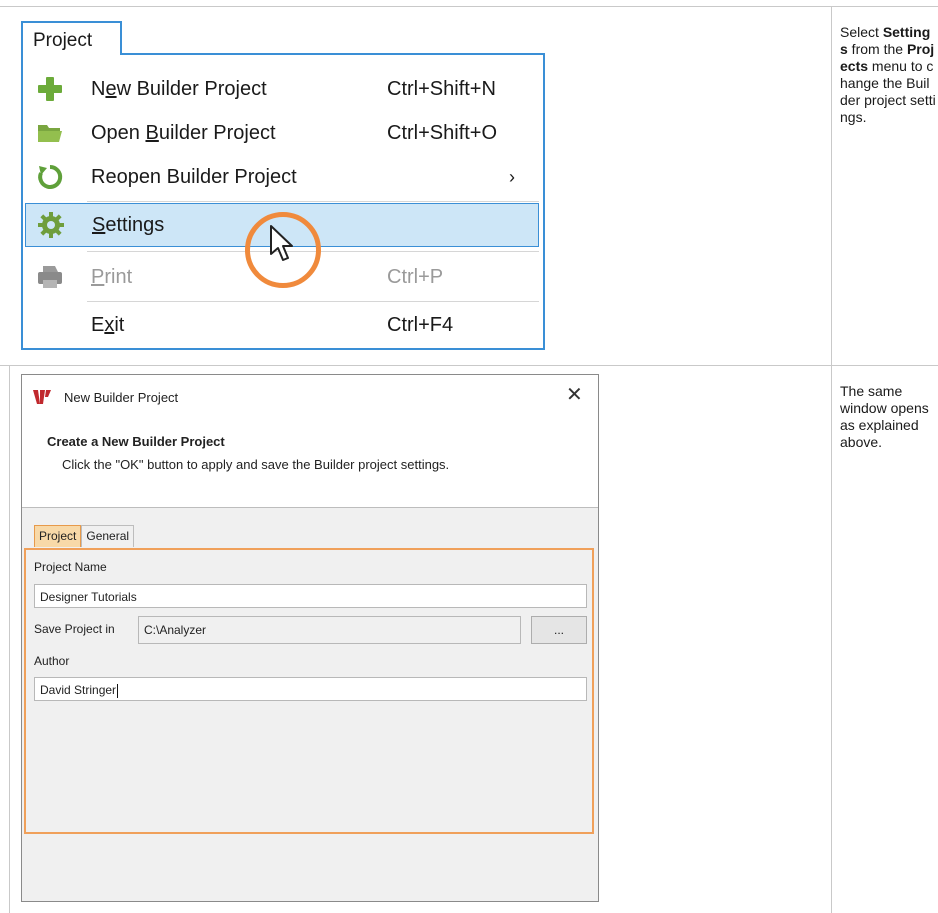 This screenshot has width=938, height=913. What do you see at coordinates (50, 177) in the screenshot?
I see `reopen-icon` at bounding box center [50, 177].